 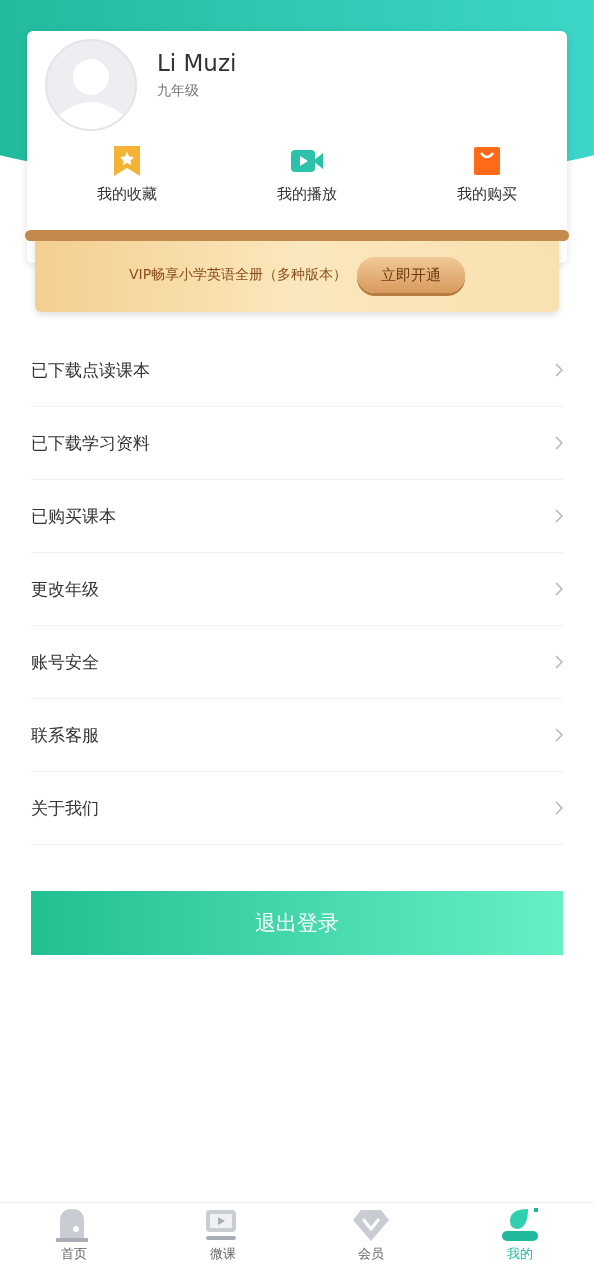 I want to click on menu-item: 更改年级, so click(x=297, y=589).